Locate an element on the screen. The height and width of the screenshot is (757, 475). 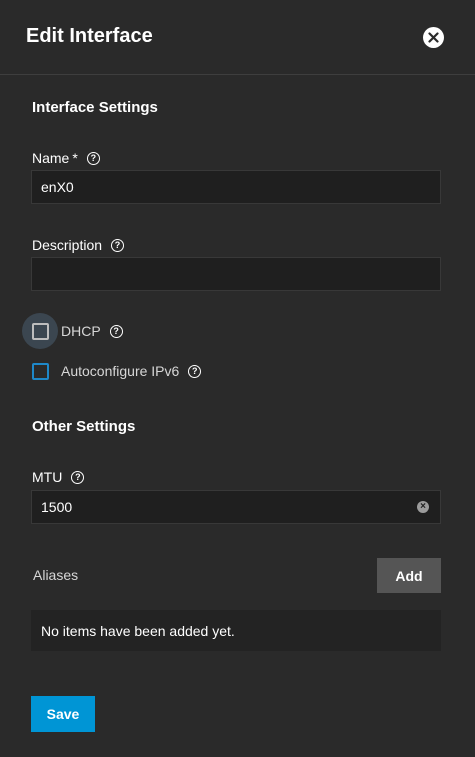
close-icon is located at coordinates (433, 37).